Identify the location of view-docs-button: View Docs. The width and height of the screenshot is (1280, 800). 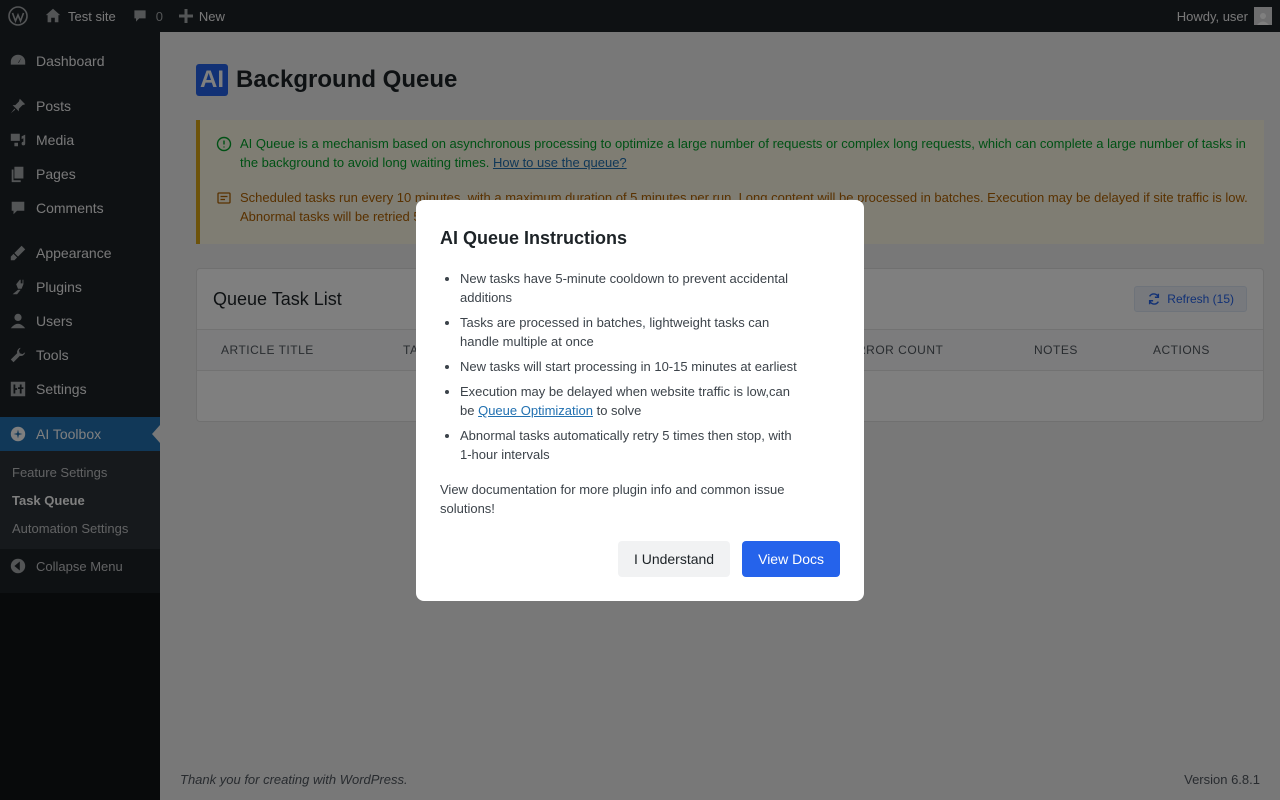
(791, 559).